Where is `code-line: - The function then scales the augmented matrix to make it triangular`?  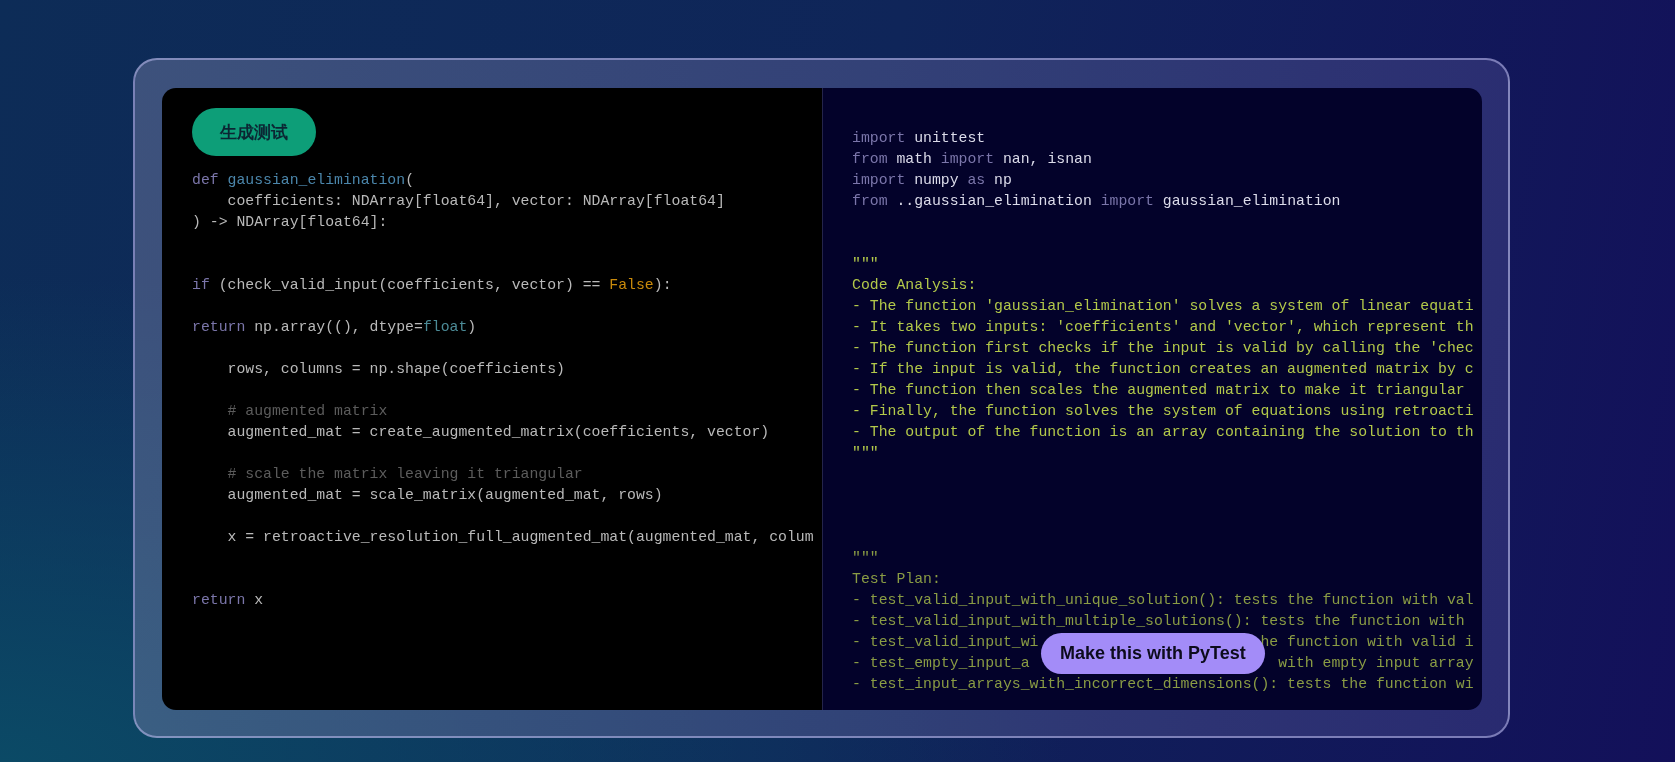
code-line: - The function then scales the augmented matrix to make it triangular is located at coordinates (1159, 390).